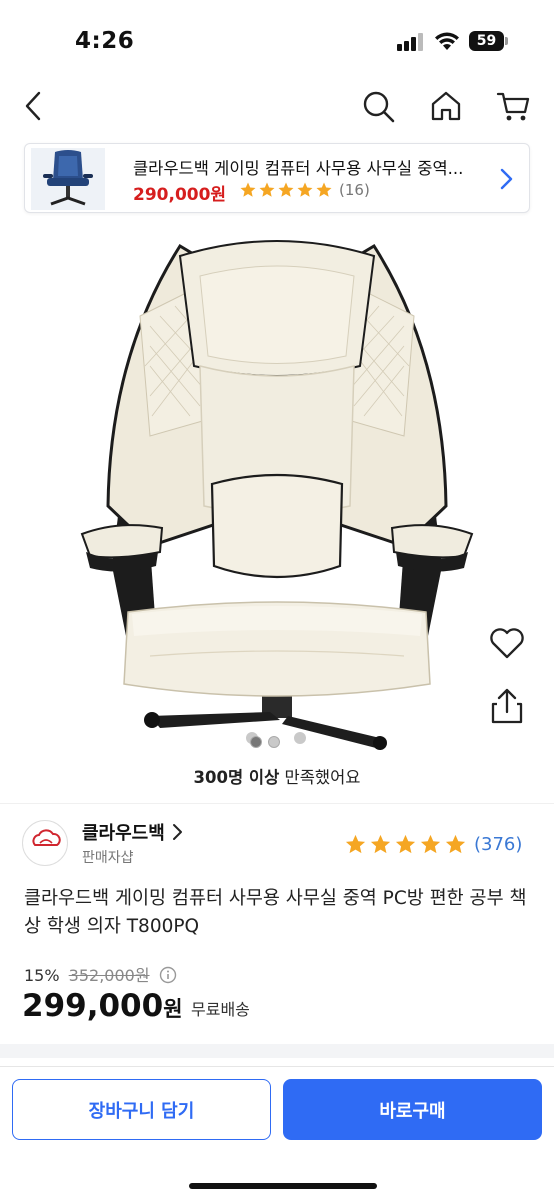  What do you see at coordinates (277, 1133) in the screenshot?
I see `bottom-action-bar: 장바구니 담기 바로구매` at bounding box center [277, 1133].